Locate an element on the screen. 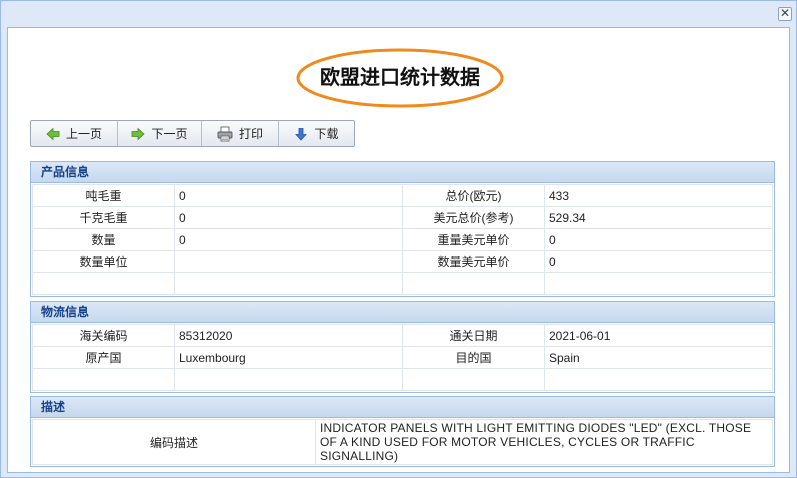 The width and height of the screenshot is (797, 478). title-area: 欧盟进口统计数据 is located at coordinates (400, 78).